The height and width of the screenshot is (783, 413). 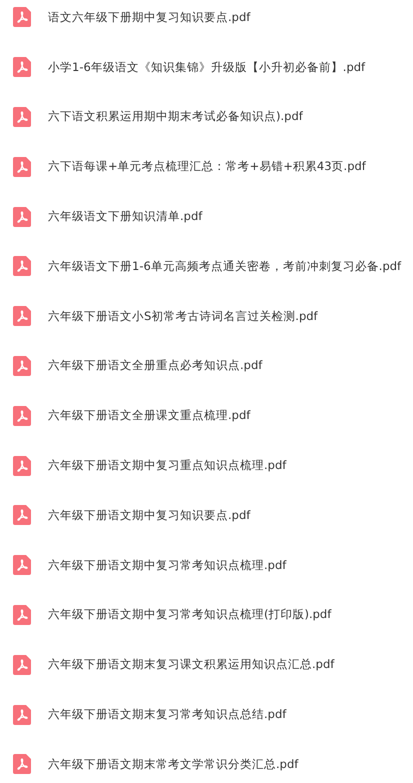 What do you see at coordinates (167, 466) in the screenshot?
I see `file-name: 六年级下册语文期中复习重点知识点梳理.pdf` at bounding box center [167, 466].